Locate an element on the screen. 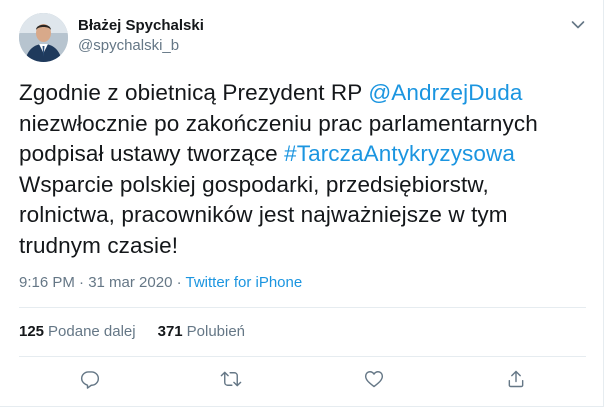 This screenshot has height=407, width=604. tweet-text-segment: Zgodnie z obietnicą Prezydent RP is located at coordinates (194, 92).